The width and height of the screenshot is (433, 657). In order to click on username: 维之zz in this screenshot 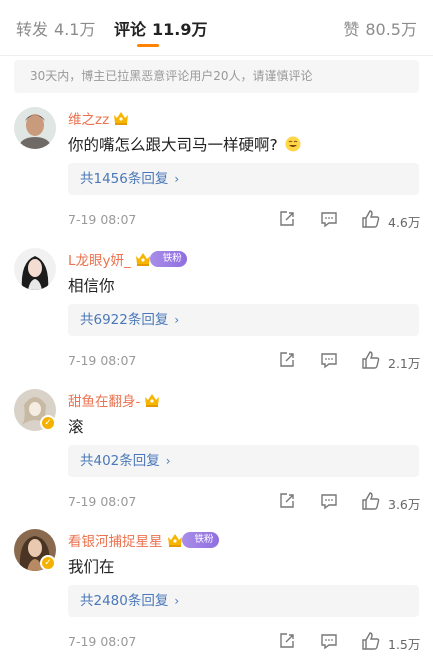, I will do `click(88, 118)`.